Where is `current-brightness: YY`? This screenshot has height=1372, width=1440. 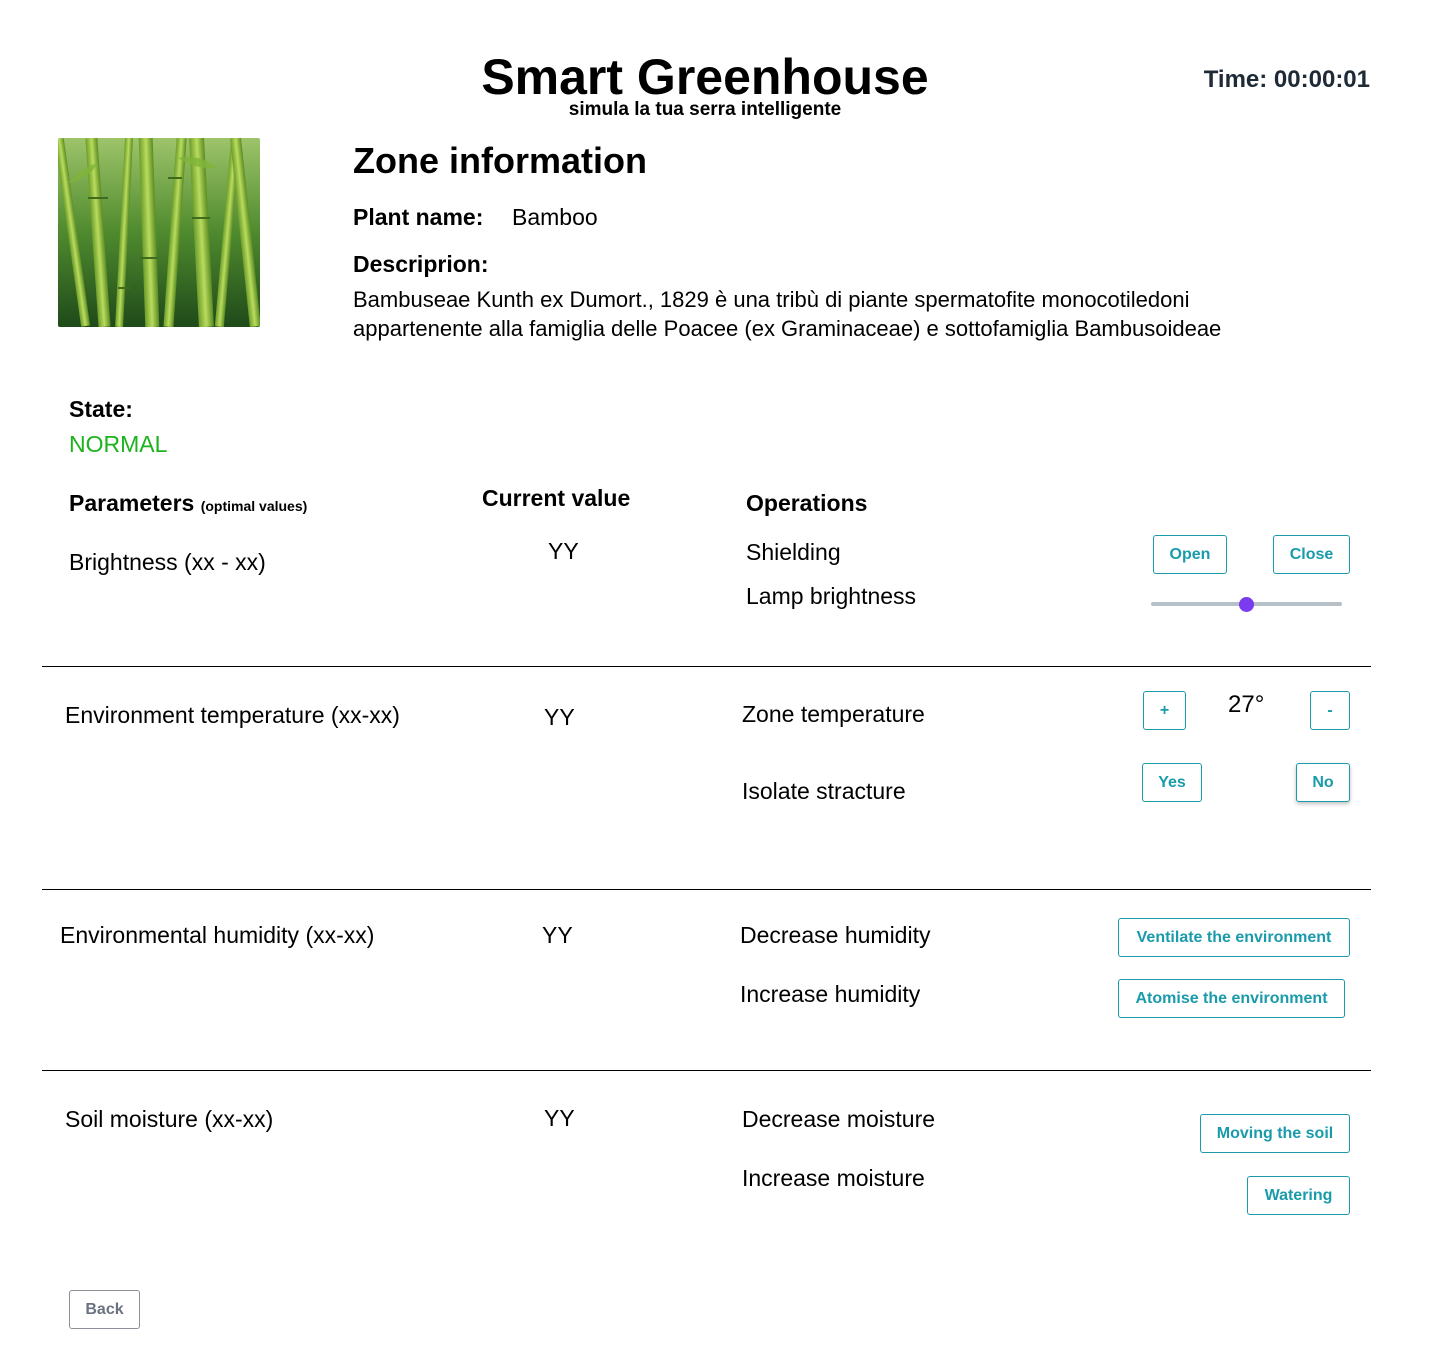 current-brightness: YY is located at coordinates (563, 551).